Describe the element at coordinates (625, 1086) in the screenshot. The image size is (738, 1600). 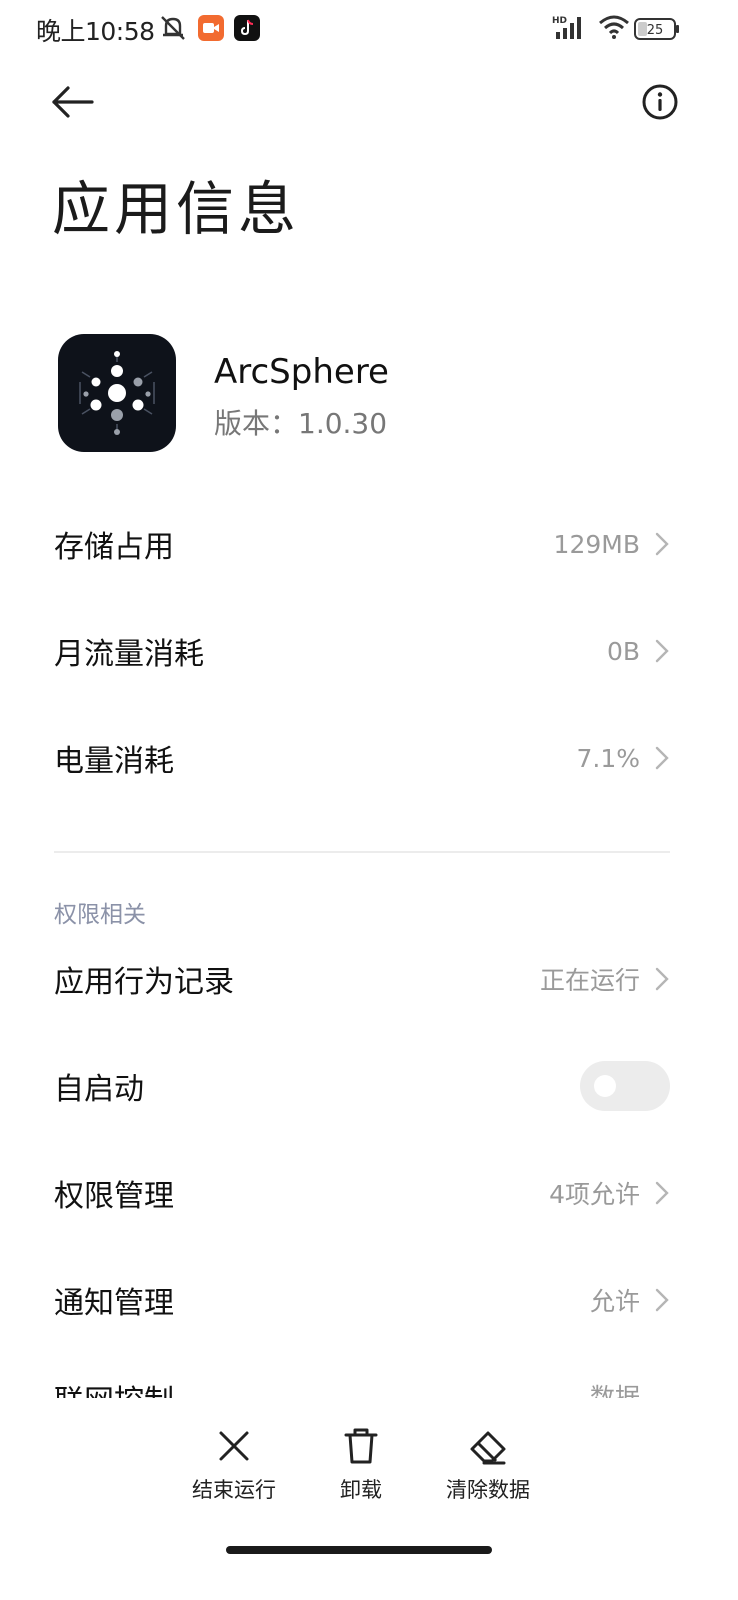
I see `autostart-toggle` at that location.